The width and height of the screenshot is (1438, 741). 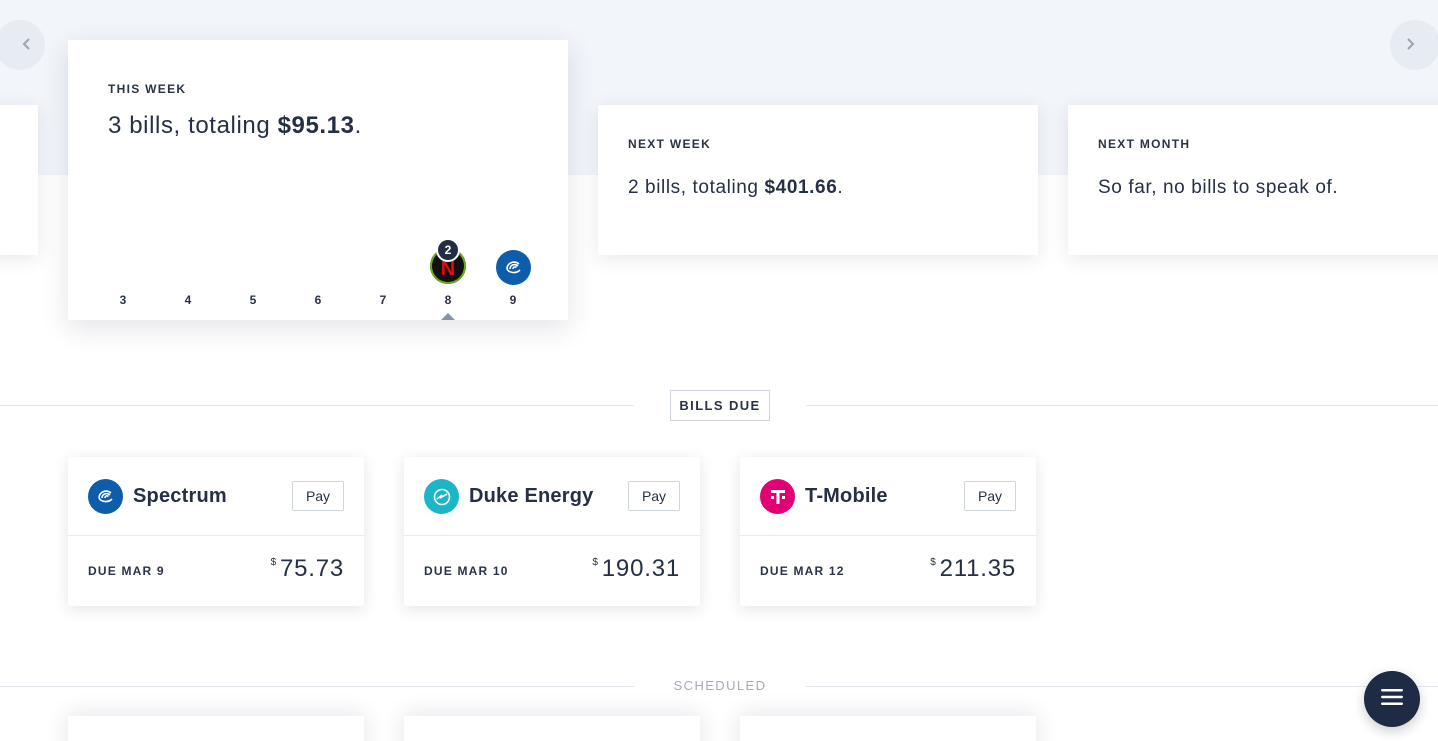 I want to click on bill-card-header: T-Mobile Pay, so click(x=888, y=496).